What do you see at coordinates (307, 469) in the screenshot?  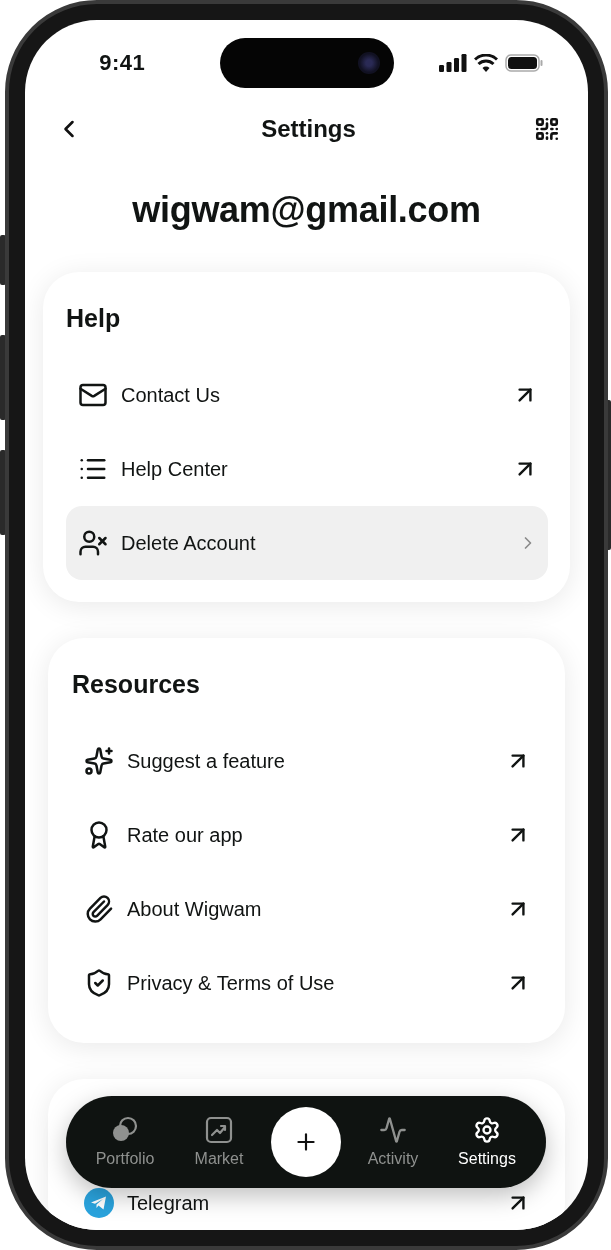 I see `settings-row: Help Center` at bounding box center [307, 469].